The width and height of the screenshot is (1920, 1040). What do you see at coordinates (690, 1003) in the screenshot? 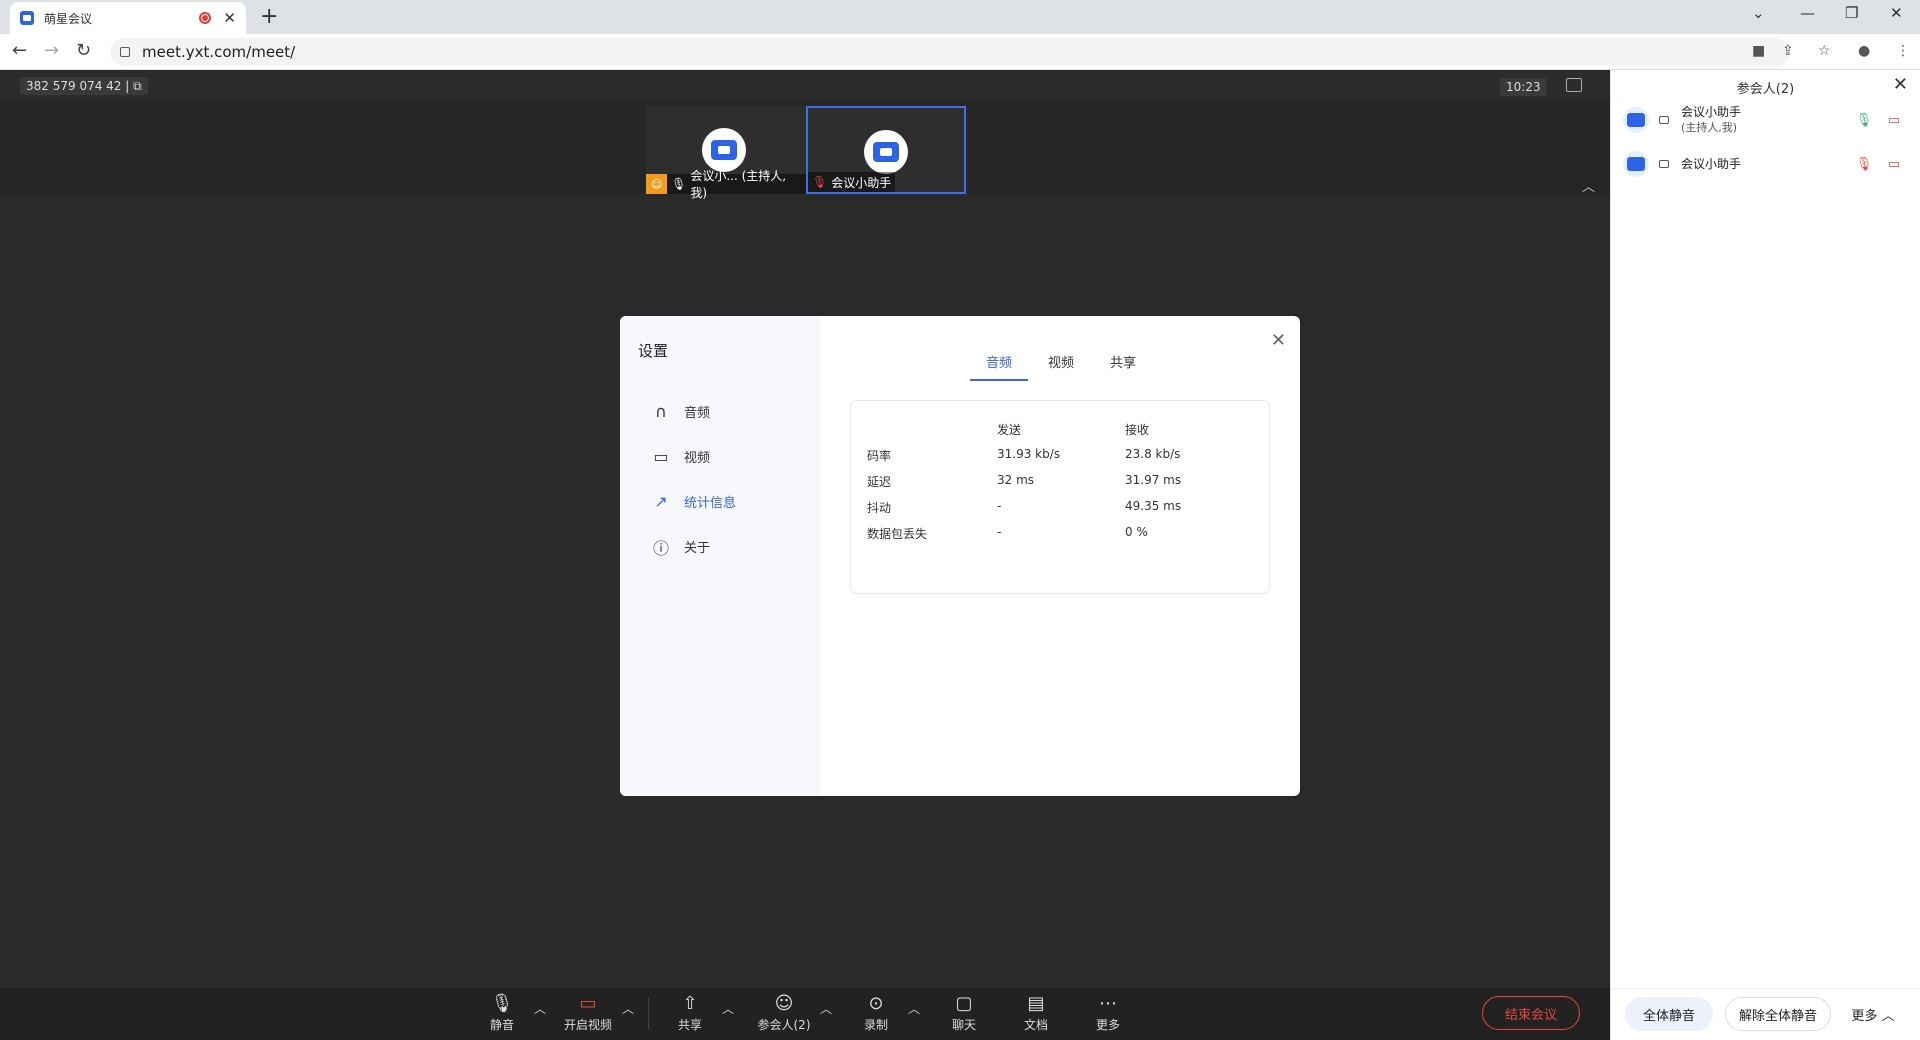
I see `share-icon: ⇧` at bounding box center [690, 1003].